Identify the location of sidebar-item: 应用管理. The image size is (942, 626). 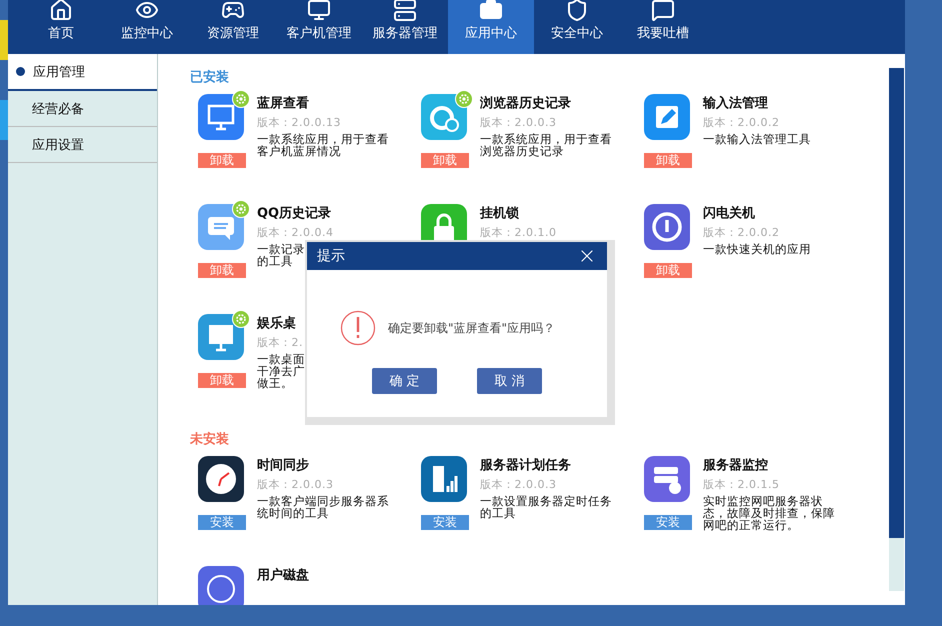
(82, 72).